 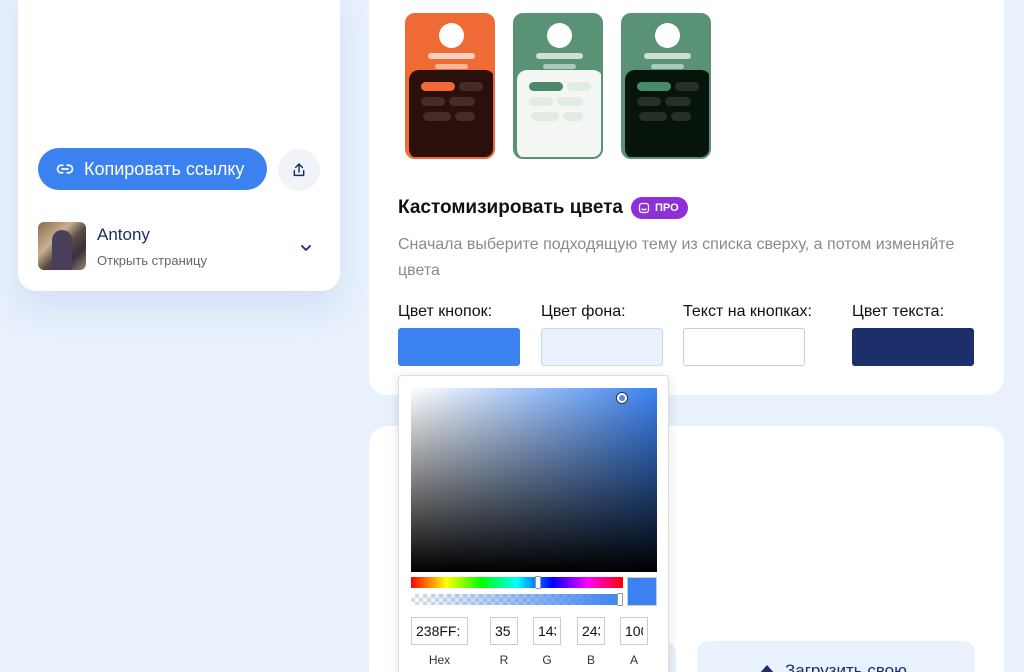 I want to click on hex-label: Hex, so click(x=439, y=660).